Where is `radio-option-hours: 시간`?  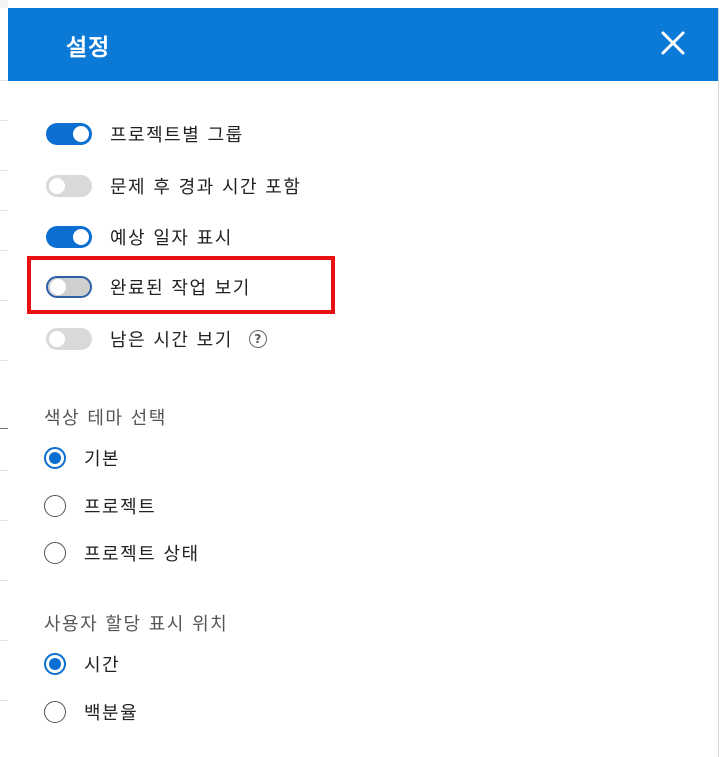 radio-option-hours: 시간 is located at coordinates (82, 664).